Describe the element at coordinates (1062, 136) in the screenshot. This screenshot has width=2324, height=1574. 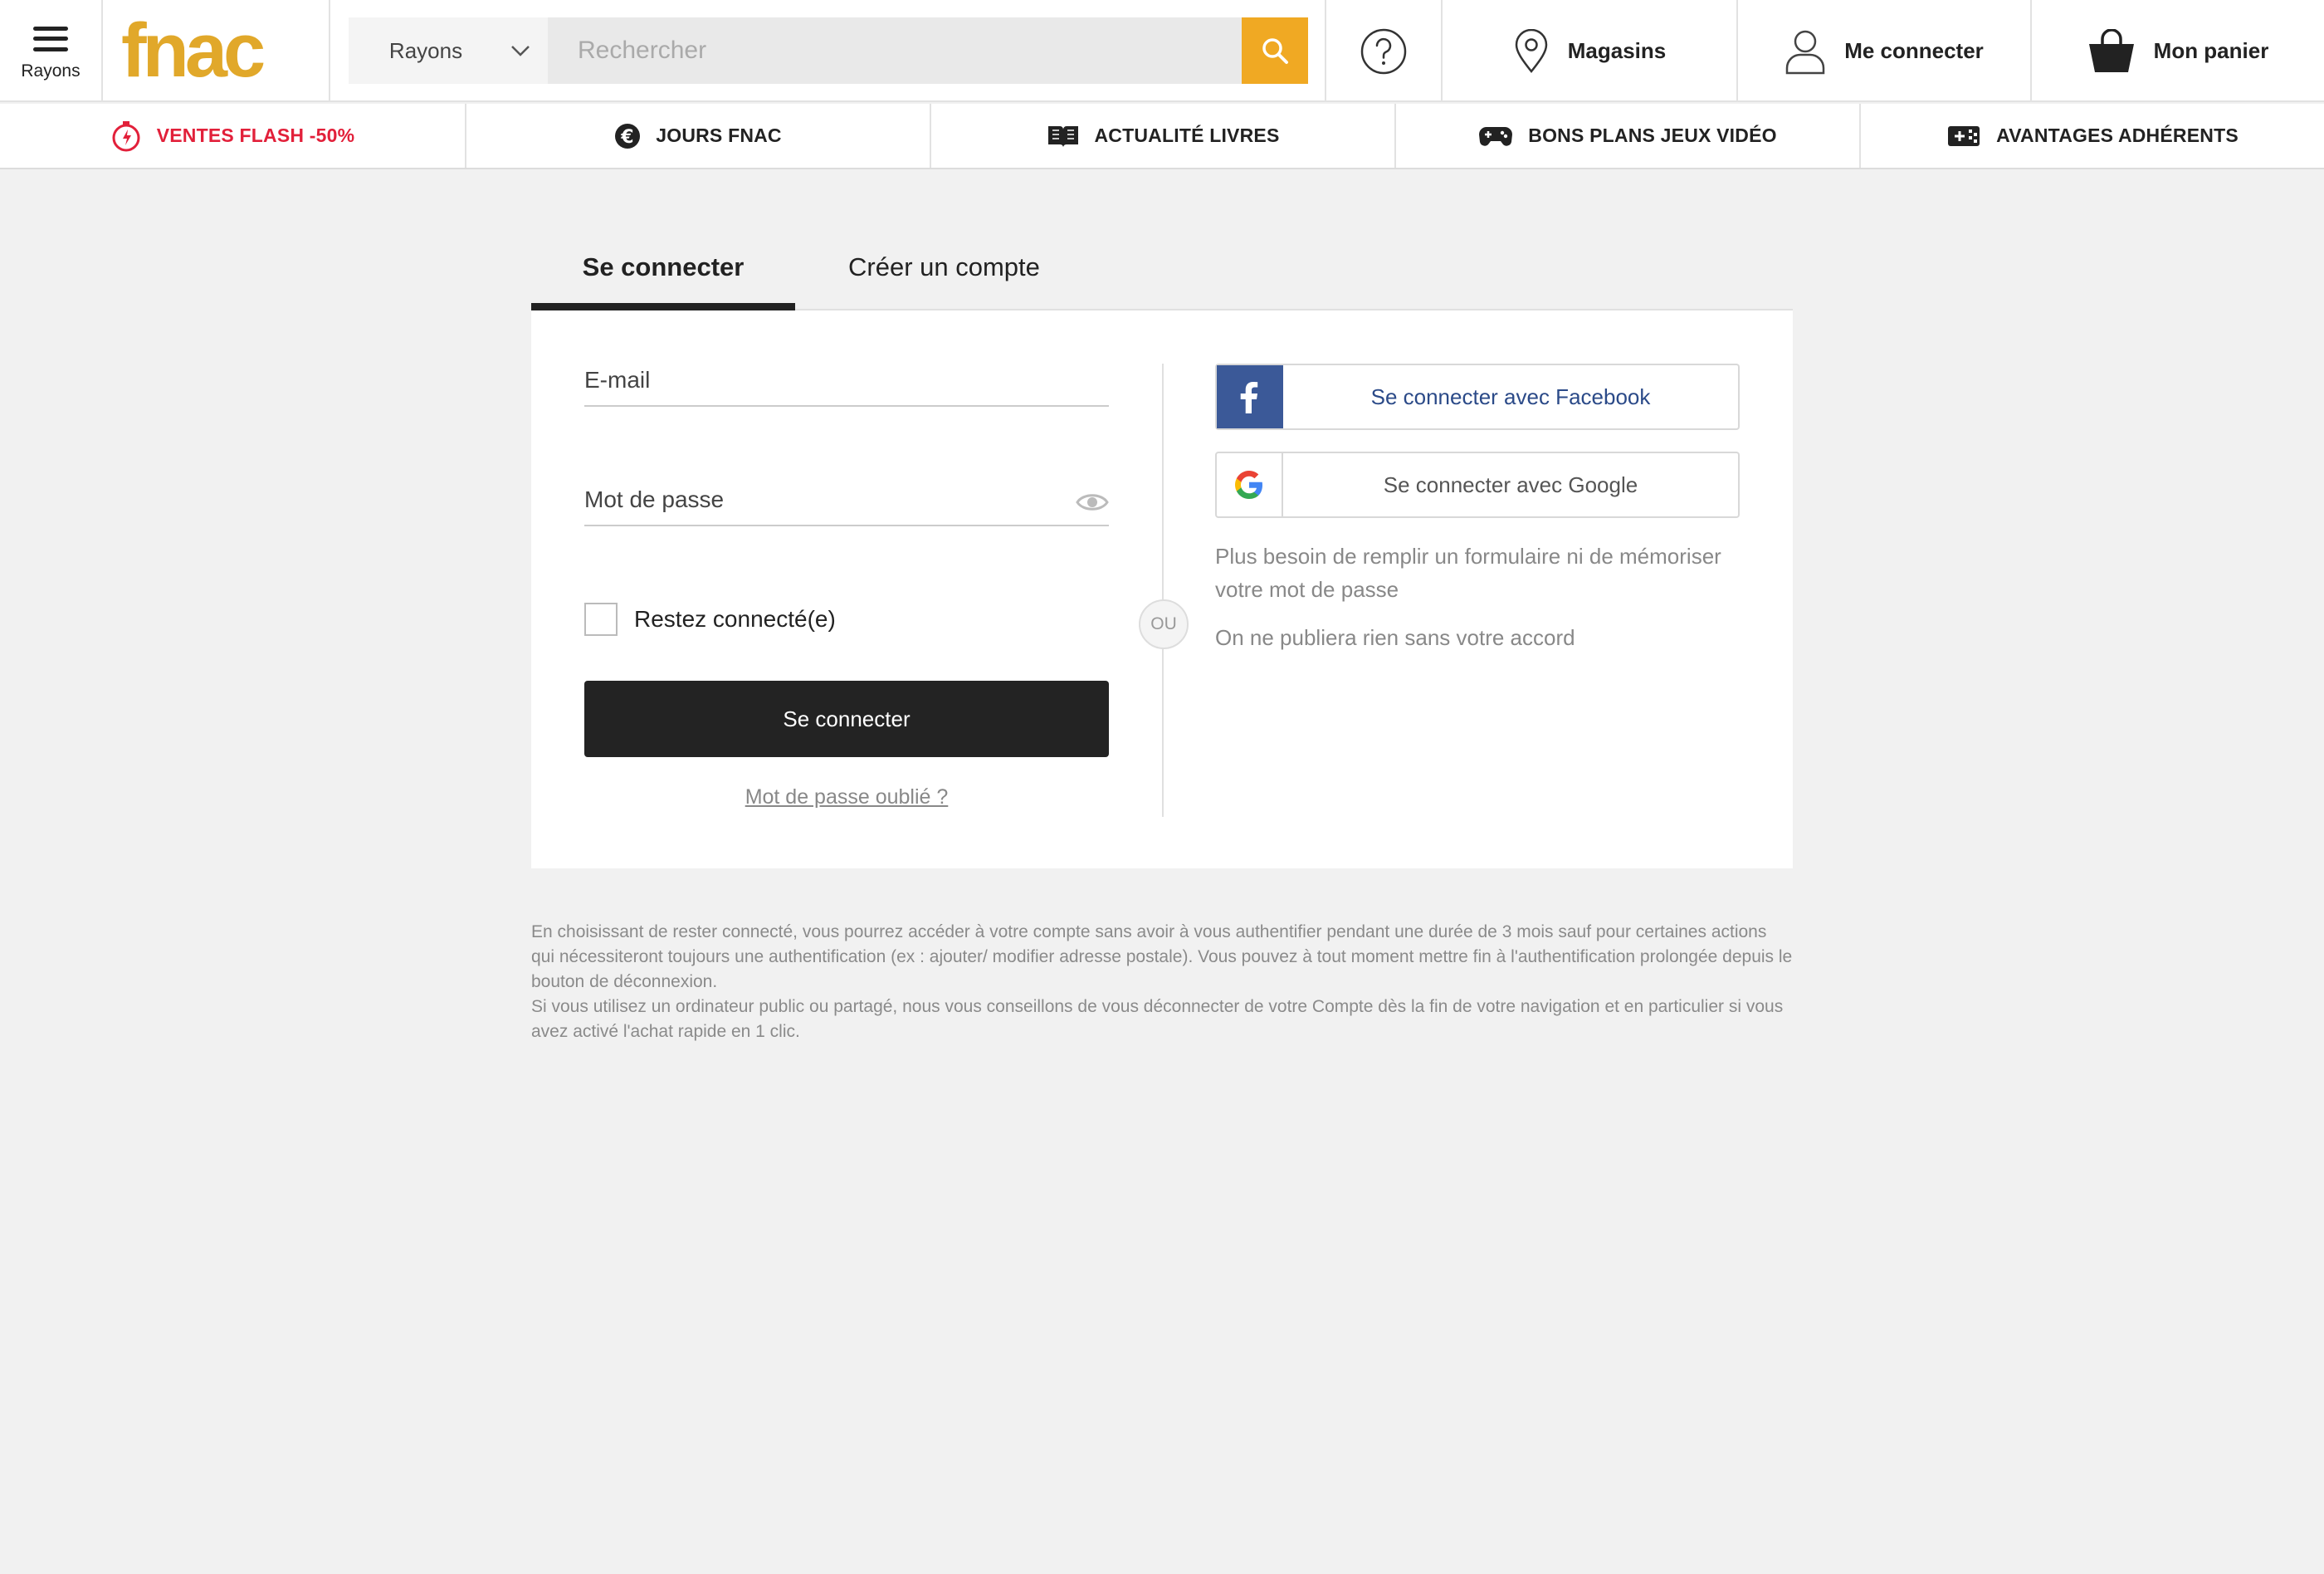
I see `book-icon` at that location.